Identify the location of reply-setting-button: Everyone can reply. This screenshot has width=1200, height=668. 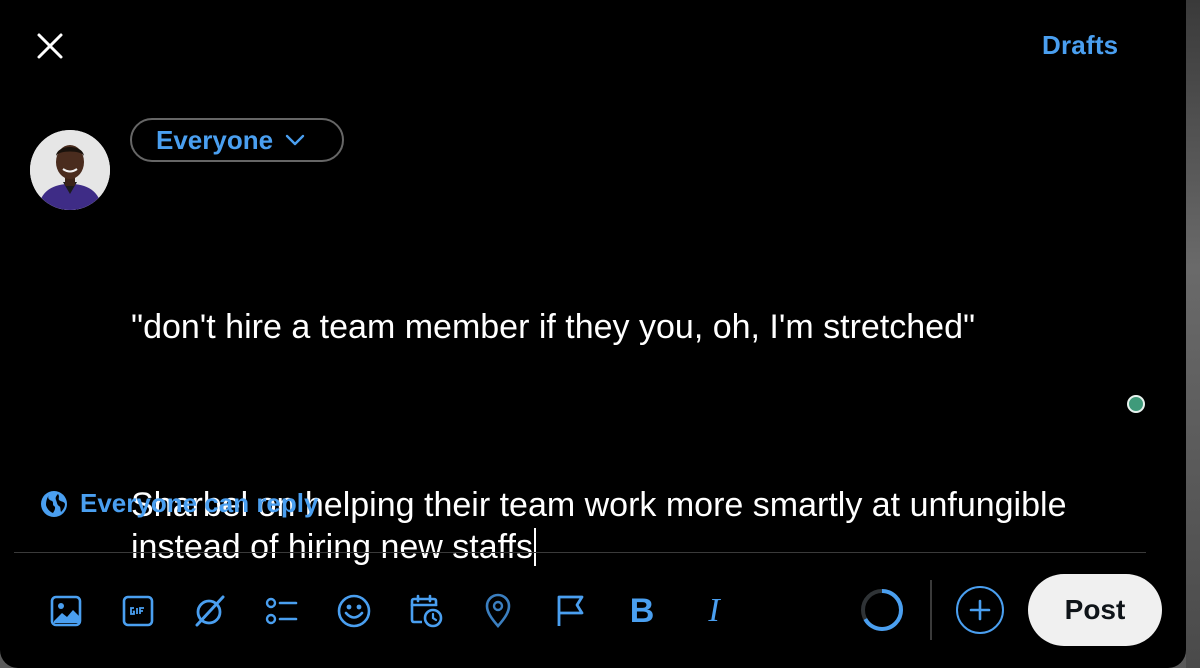
(179, 503).